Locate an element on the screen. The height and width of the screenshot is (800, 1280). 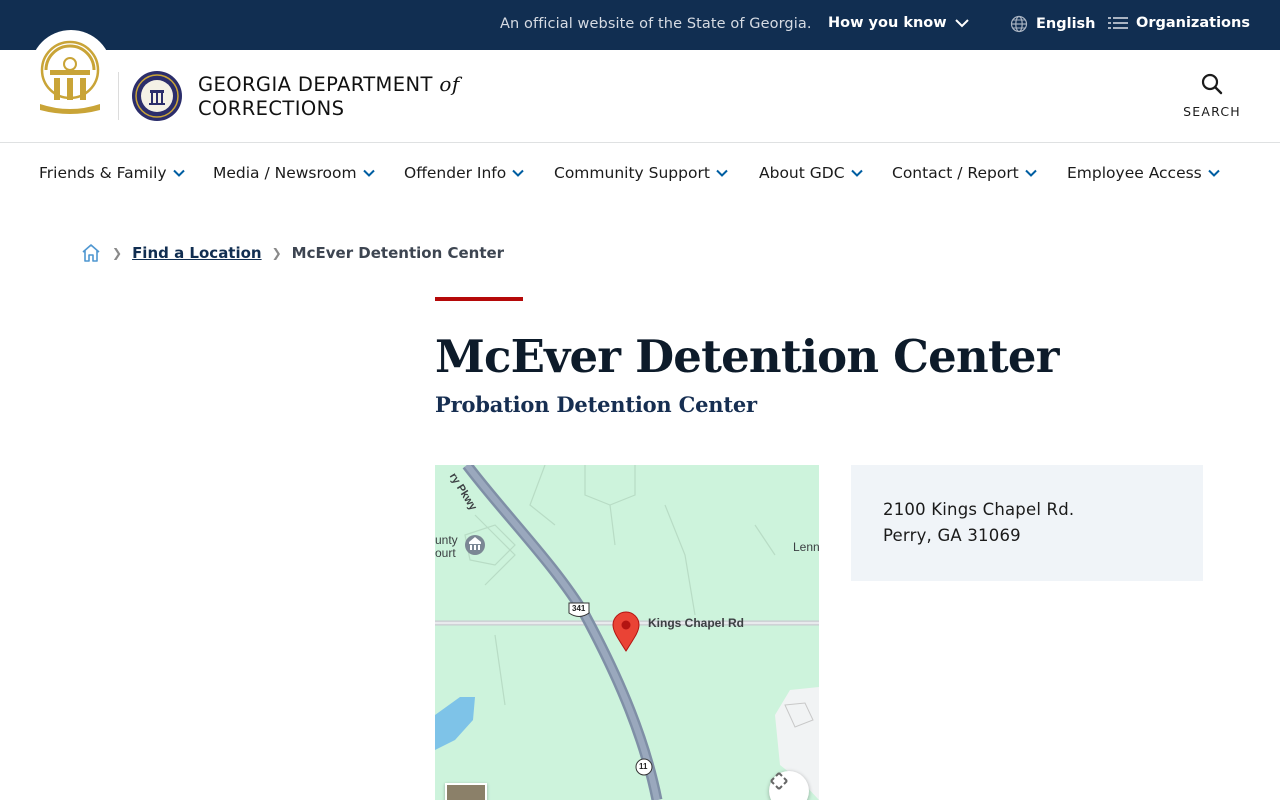
nav-item-offender-info: Offender Info is located at coordinates (464, 173).